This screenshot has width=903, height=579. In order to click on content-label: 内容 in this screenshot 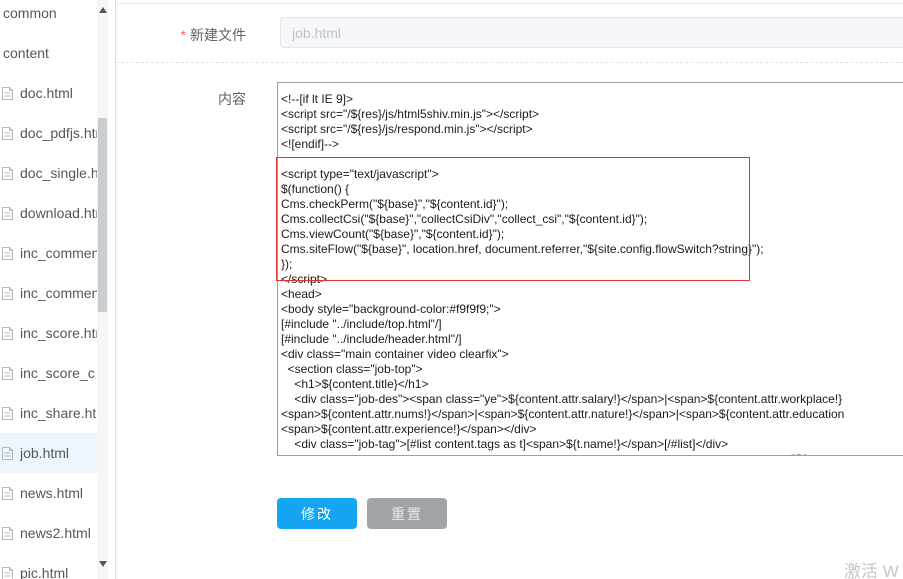, I will do `click(232, 99)`.